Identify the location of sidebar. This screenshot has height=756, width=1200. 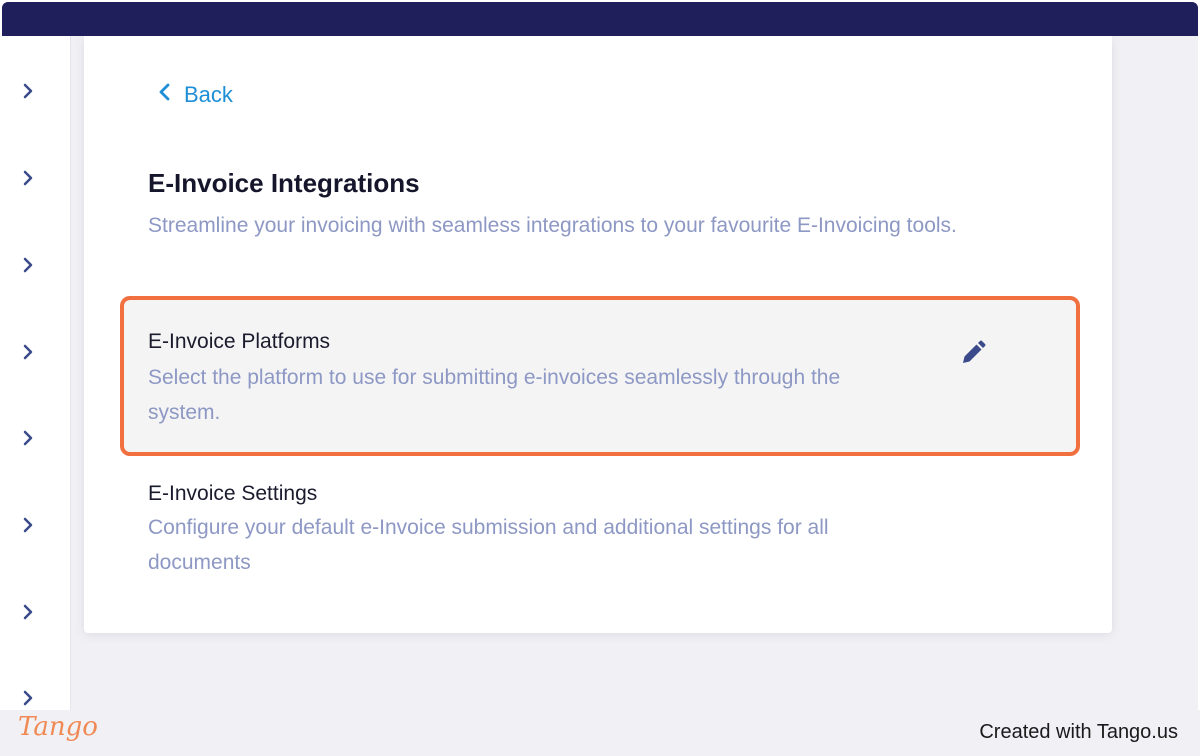
(36, 373).